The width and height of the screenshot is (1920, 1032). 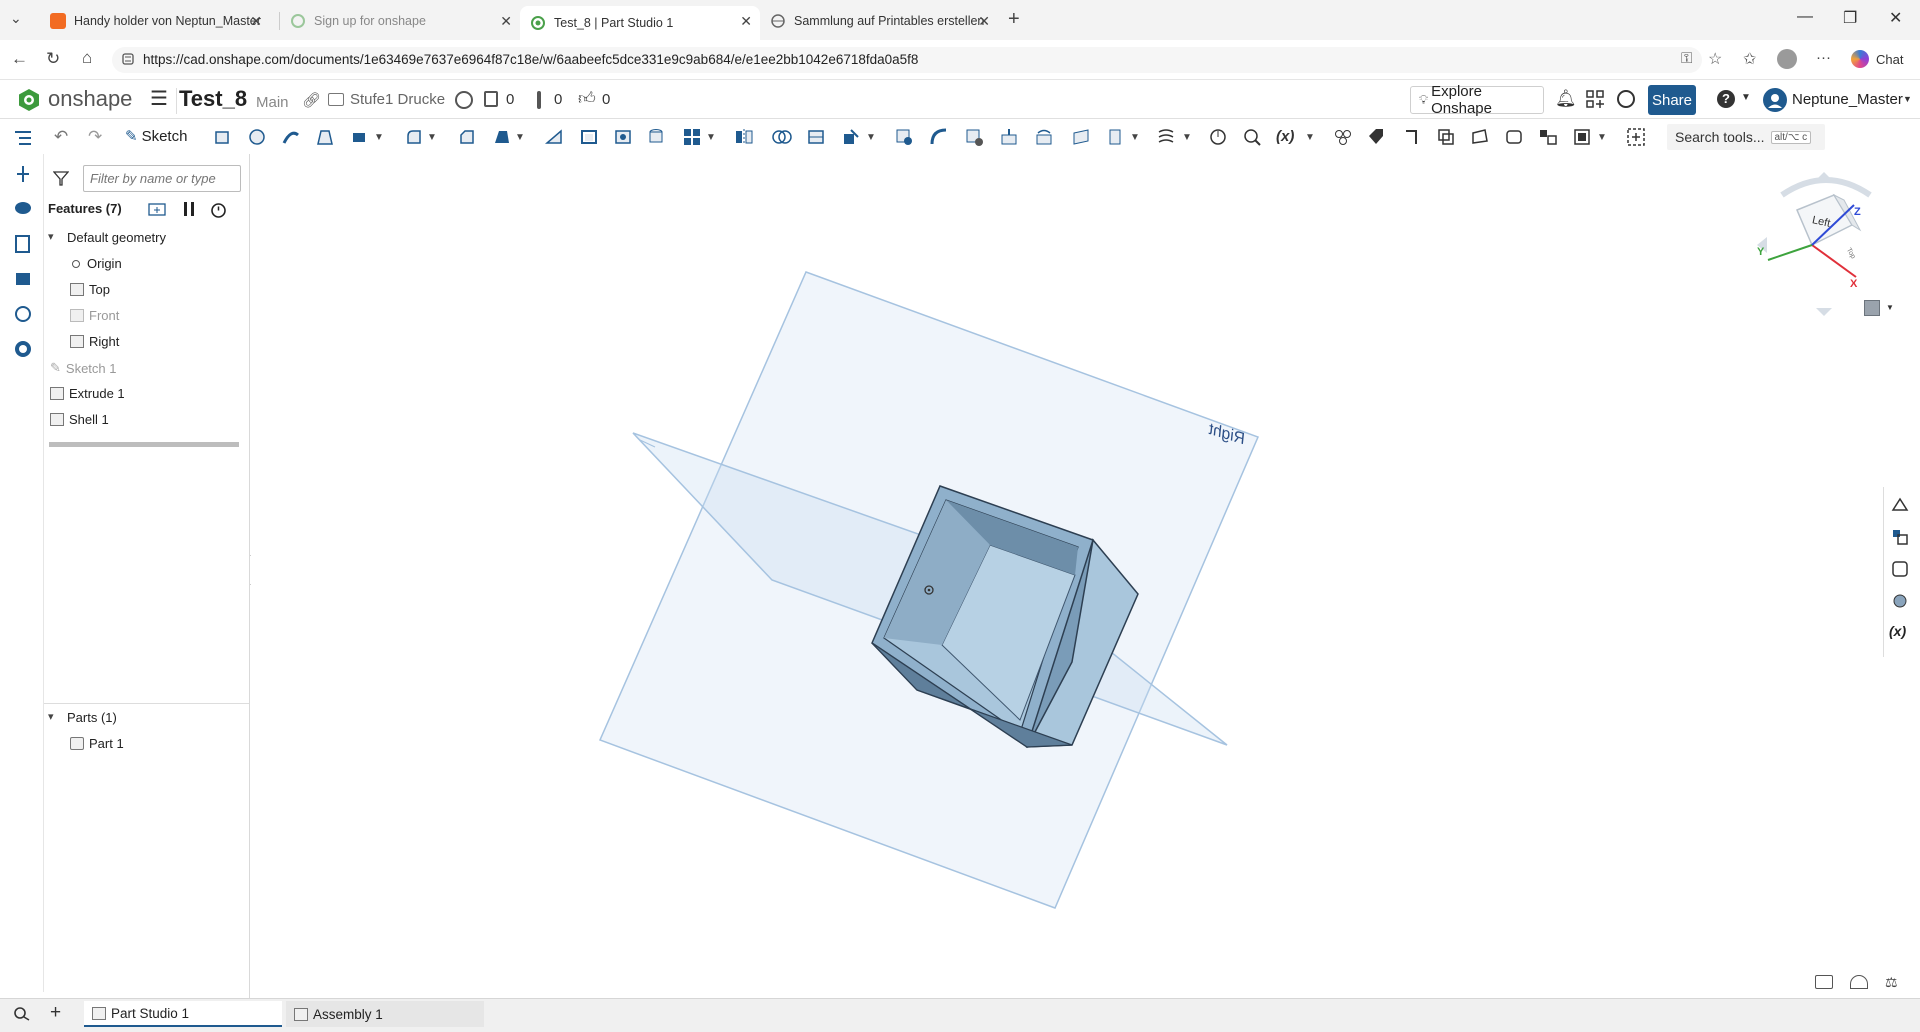 What do you see at coordinates (1826, 245) in the screenshot?
I see `view-cube: Left Top X Y Z ▼` at bounding box center [1826, 245].